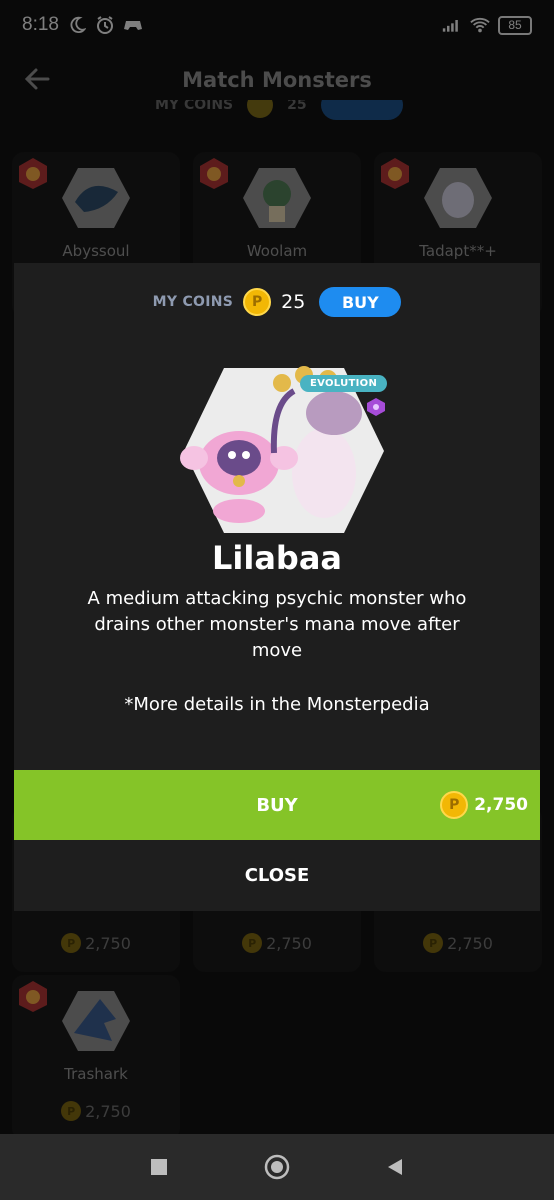 Image resolution: width=554 pixels, height=1200 pixels. What do you see at coordinates (344, 383) in the screenshot?
I see `evolution-badge: EVOLUTION` at bounding box center [344, 383].